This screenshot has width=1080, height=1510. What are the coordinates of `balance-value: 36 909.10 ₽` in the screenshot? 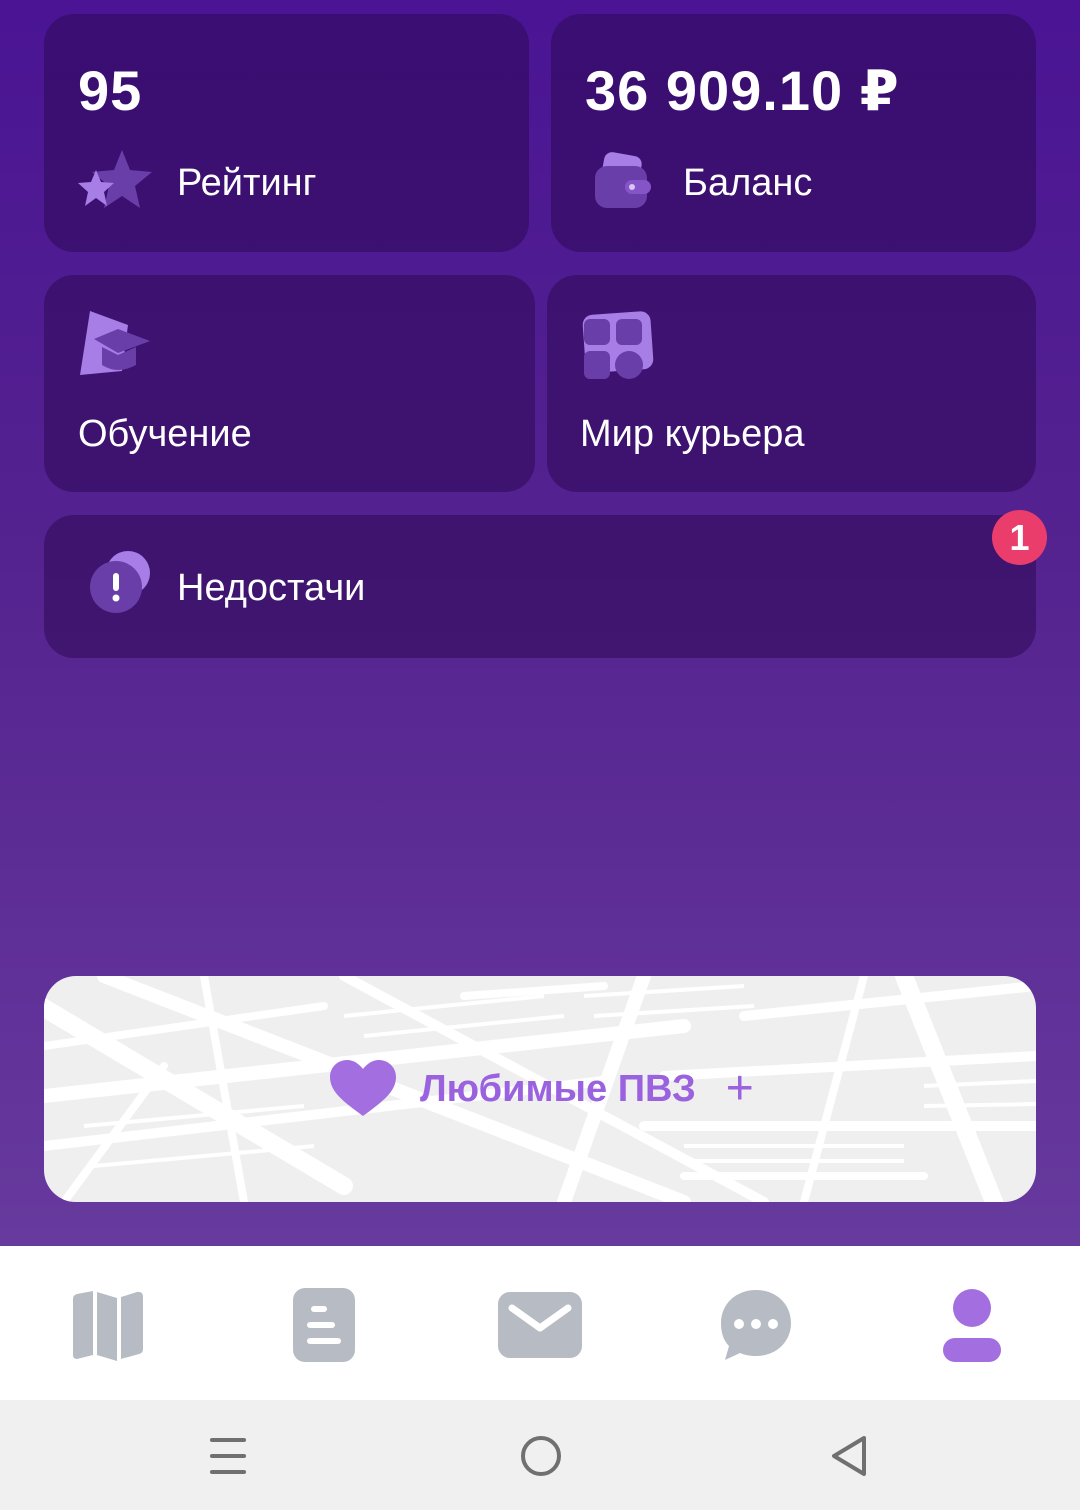 It's located at (742, 90).